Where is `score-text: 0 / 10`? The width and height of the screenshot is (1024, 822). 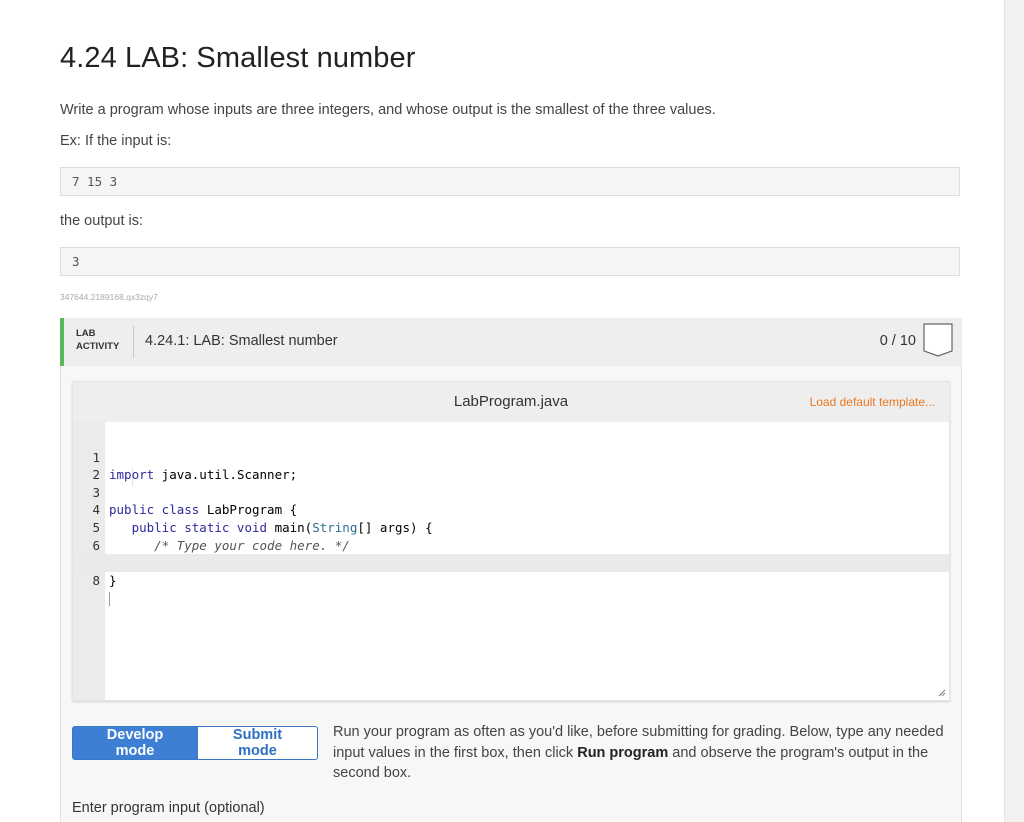 score-text: 0 / 10 is located at coordinates (897, 341).